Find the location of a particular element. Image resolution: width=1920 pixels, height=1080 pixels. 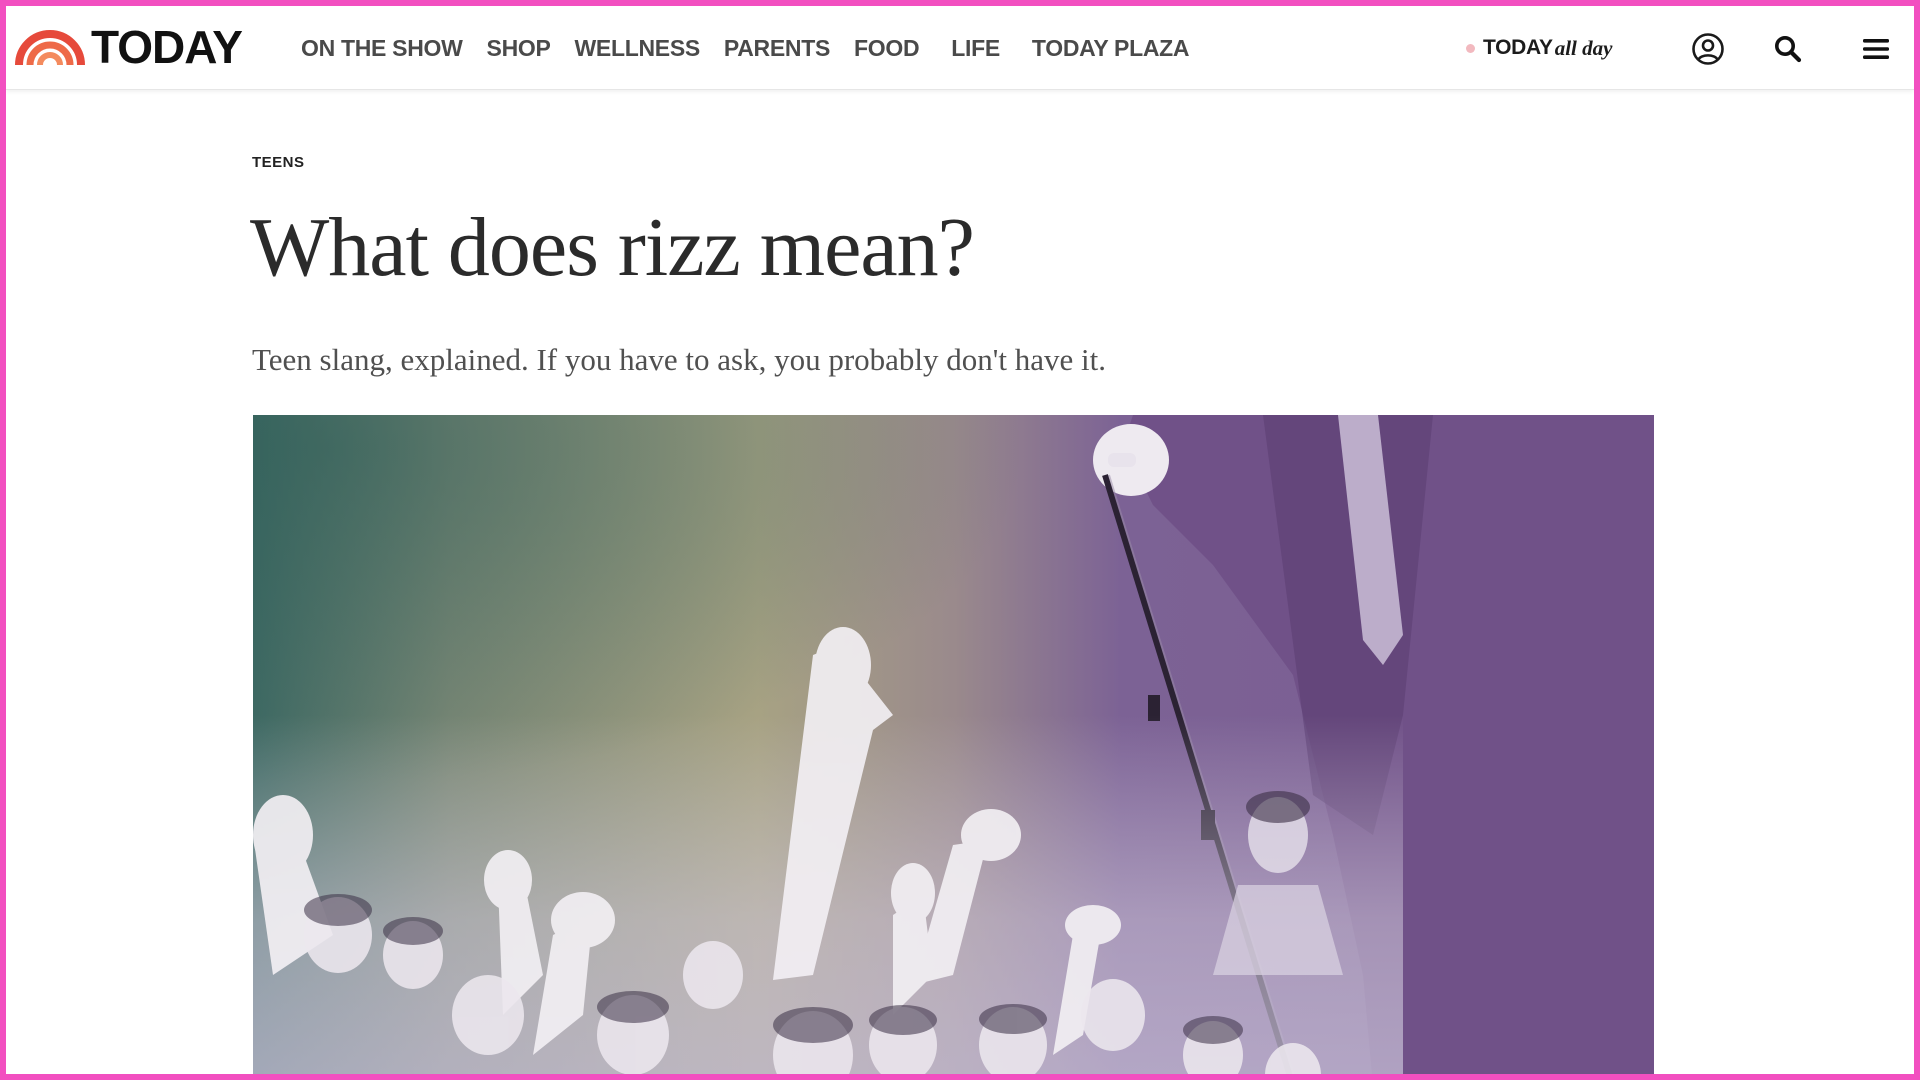

live-dot-icon is located at coordinates (1470, 48).